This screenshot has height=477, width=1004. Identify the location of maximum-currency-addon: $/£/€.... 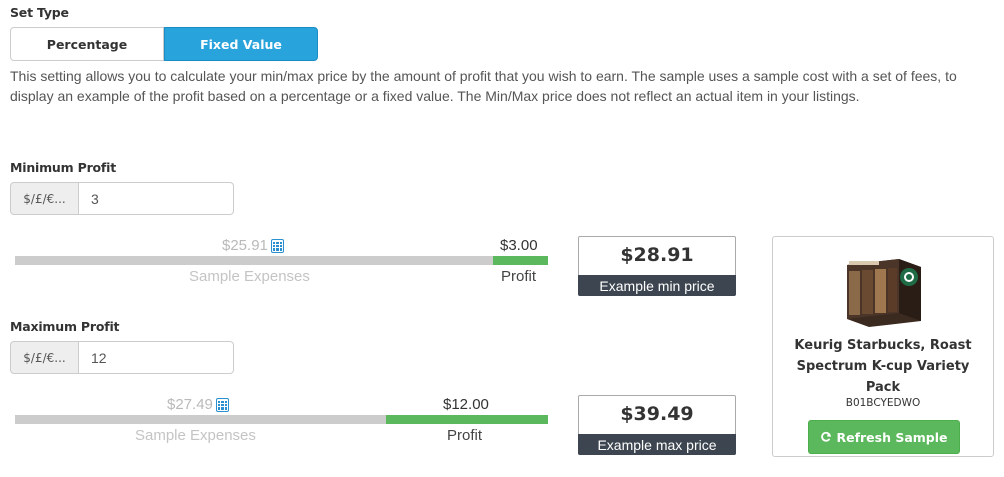
(44, 357).